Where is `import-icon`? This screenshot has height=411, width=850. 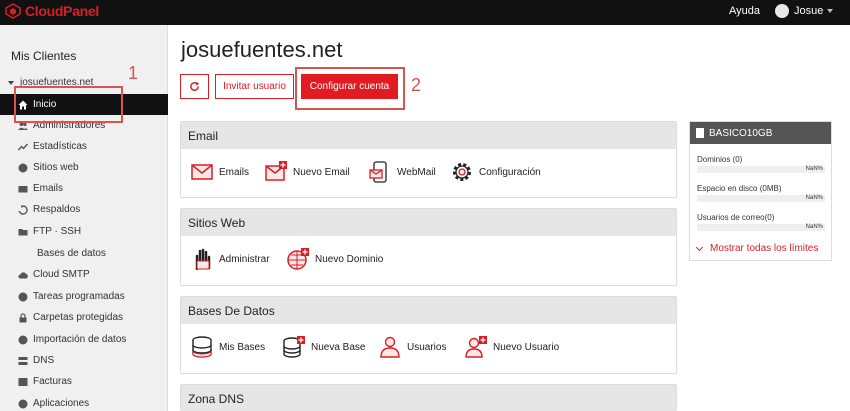 import-icon is located at coordinates (23, 340).